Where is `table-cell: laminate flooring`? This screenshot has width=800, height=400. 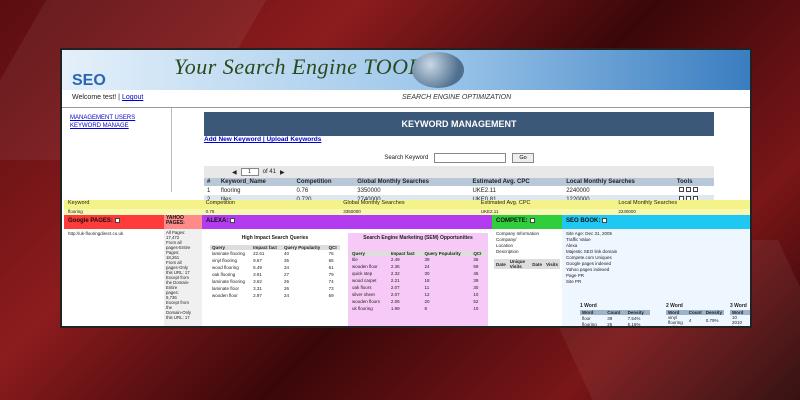 table-cell: laminate flooring is located at coordinates (229, 281).